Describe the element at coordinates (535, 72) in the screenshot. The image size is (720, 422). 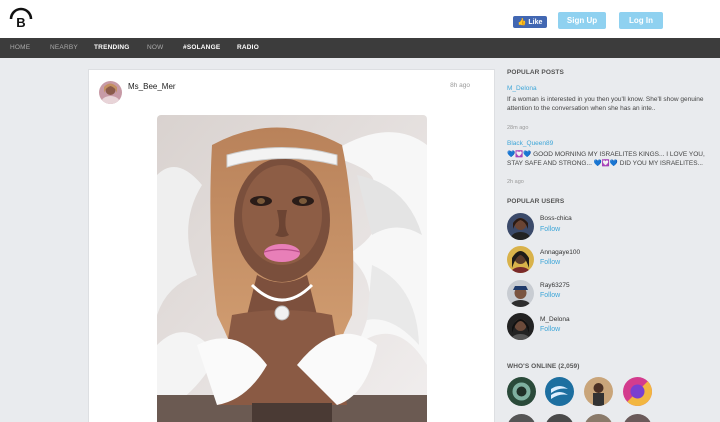
I see `popular-posts-heading: POPULAR POSTS` at that location.